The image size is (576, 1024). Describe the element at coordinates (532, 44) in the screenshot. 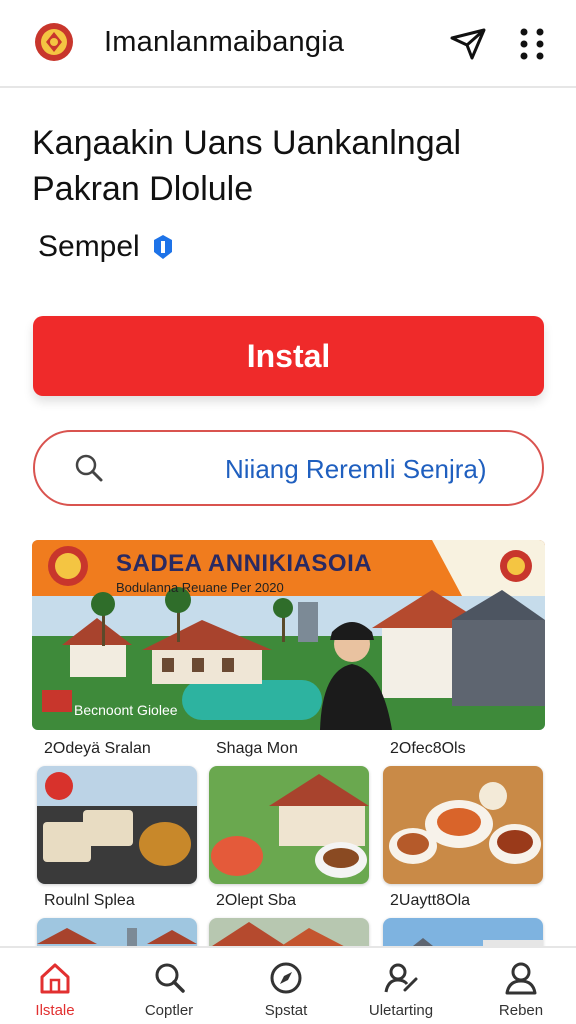

I see `more-vertical-icon` at that location.